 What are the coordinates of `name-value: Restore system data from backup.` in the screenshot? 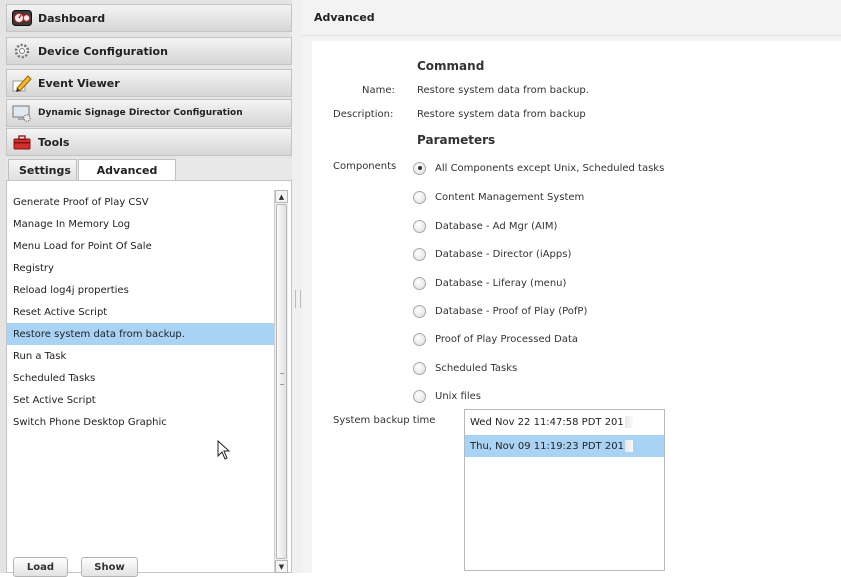 It's located at (503, 90).